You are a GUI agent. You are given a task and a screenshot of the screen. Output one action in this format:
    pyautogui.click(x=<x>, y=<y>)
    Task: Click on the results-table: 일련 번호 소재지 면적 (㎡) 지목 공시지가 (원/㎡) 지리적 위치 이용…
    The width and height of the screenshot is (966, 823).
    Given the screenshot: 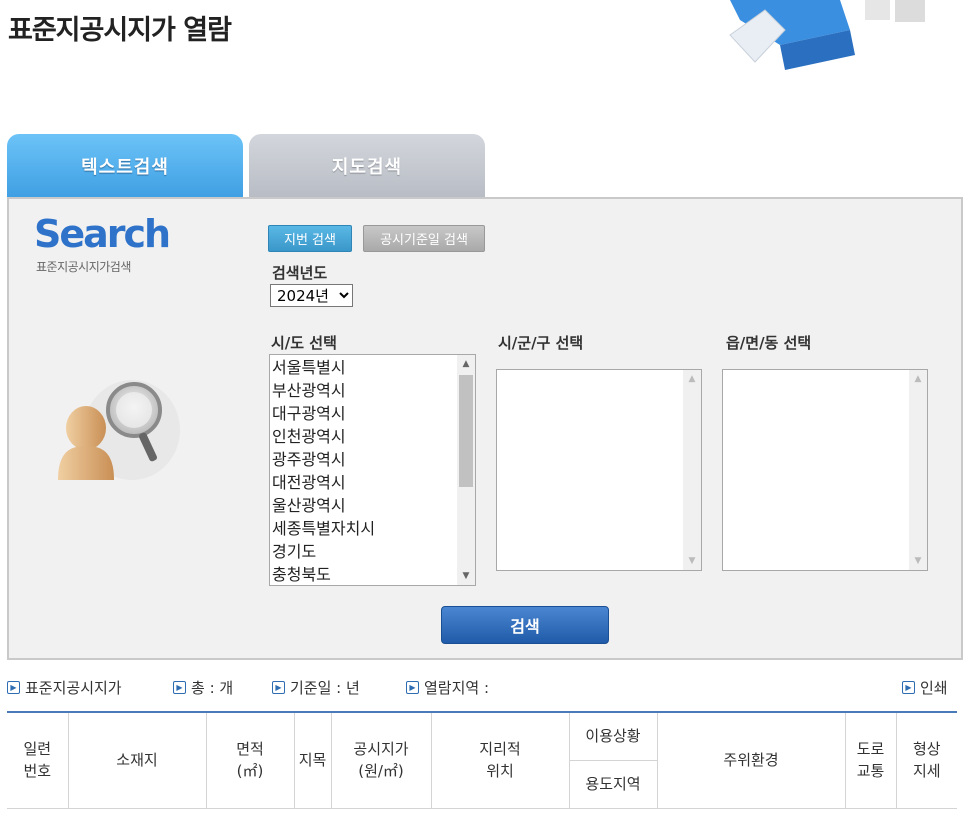 What is the action you would take?
    pyautogui.click(x=482, y=760)
    